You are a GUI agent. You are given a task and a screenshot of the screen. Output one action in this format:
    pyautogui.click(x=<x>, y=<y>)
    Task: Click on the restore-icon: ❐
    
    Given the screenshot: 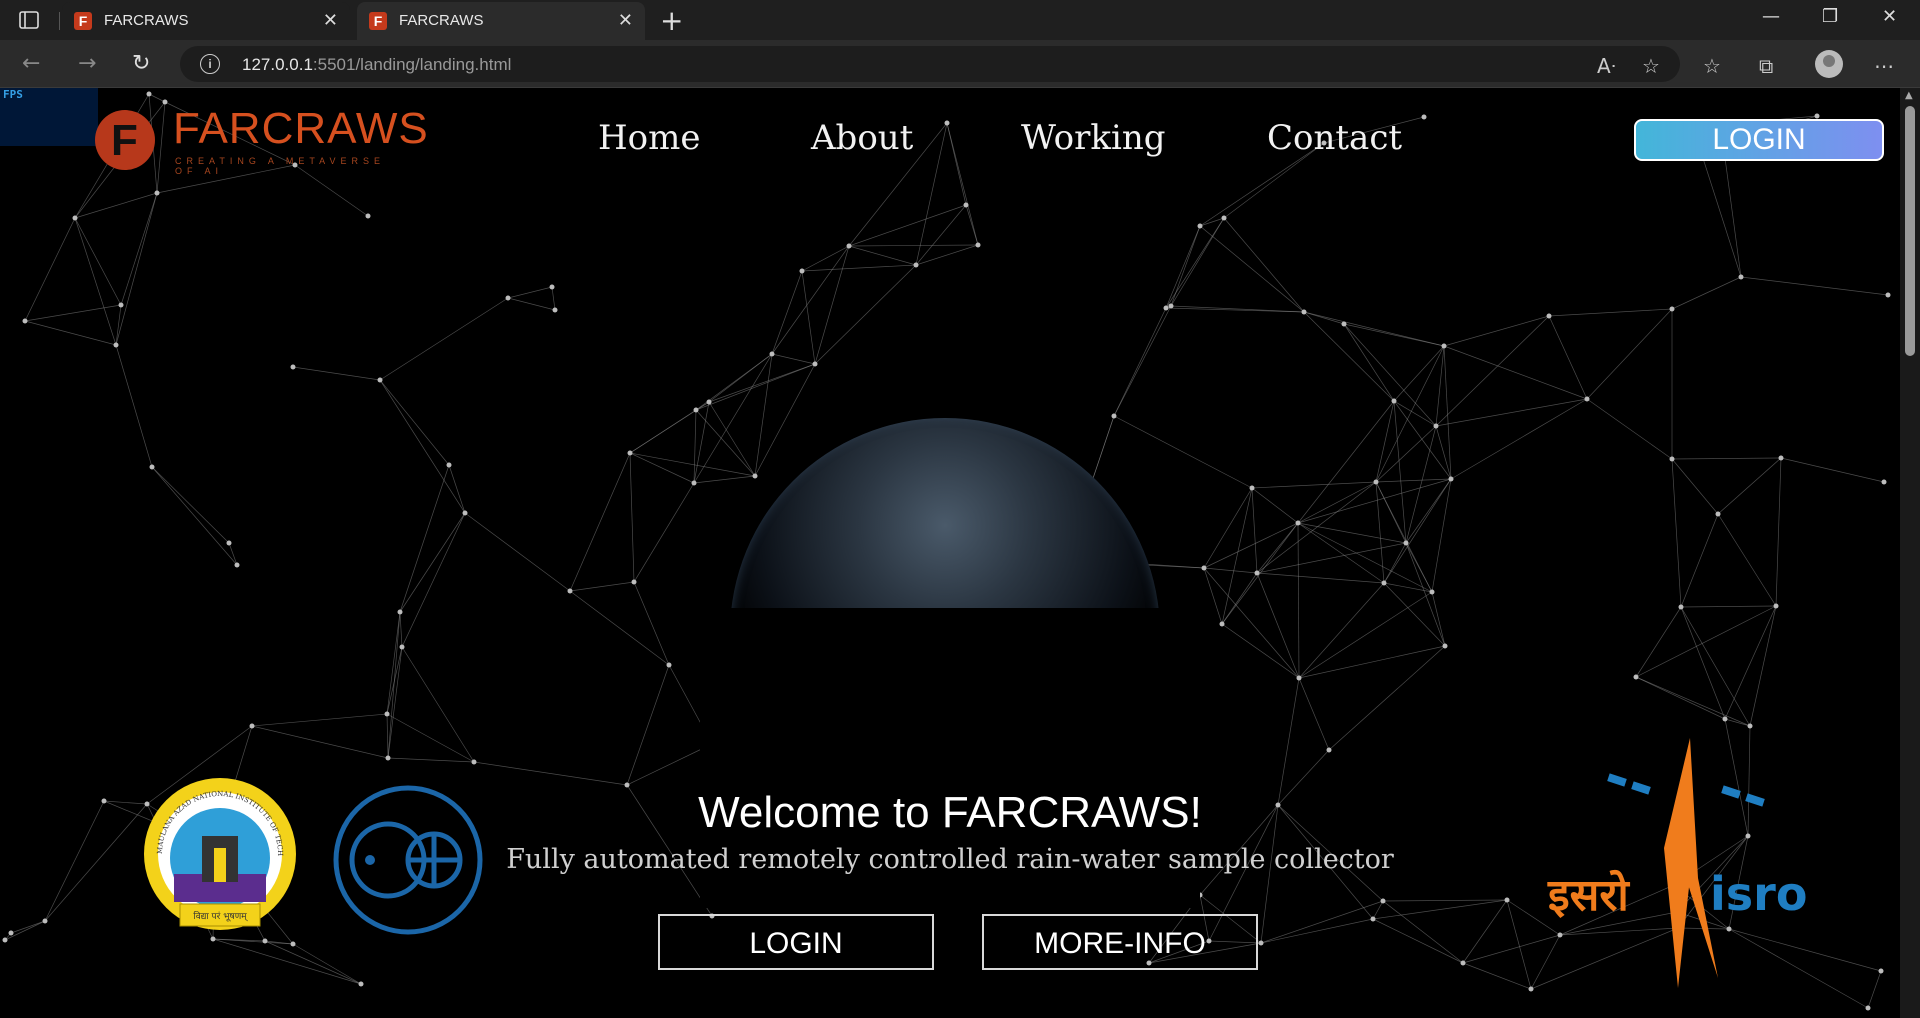 What is the action you would take?
    pyautogui.click(x=1830, y=16)
    